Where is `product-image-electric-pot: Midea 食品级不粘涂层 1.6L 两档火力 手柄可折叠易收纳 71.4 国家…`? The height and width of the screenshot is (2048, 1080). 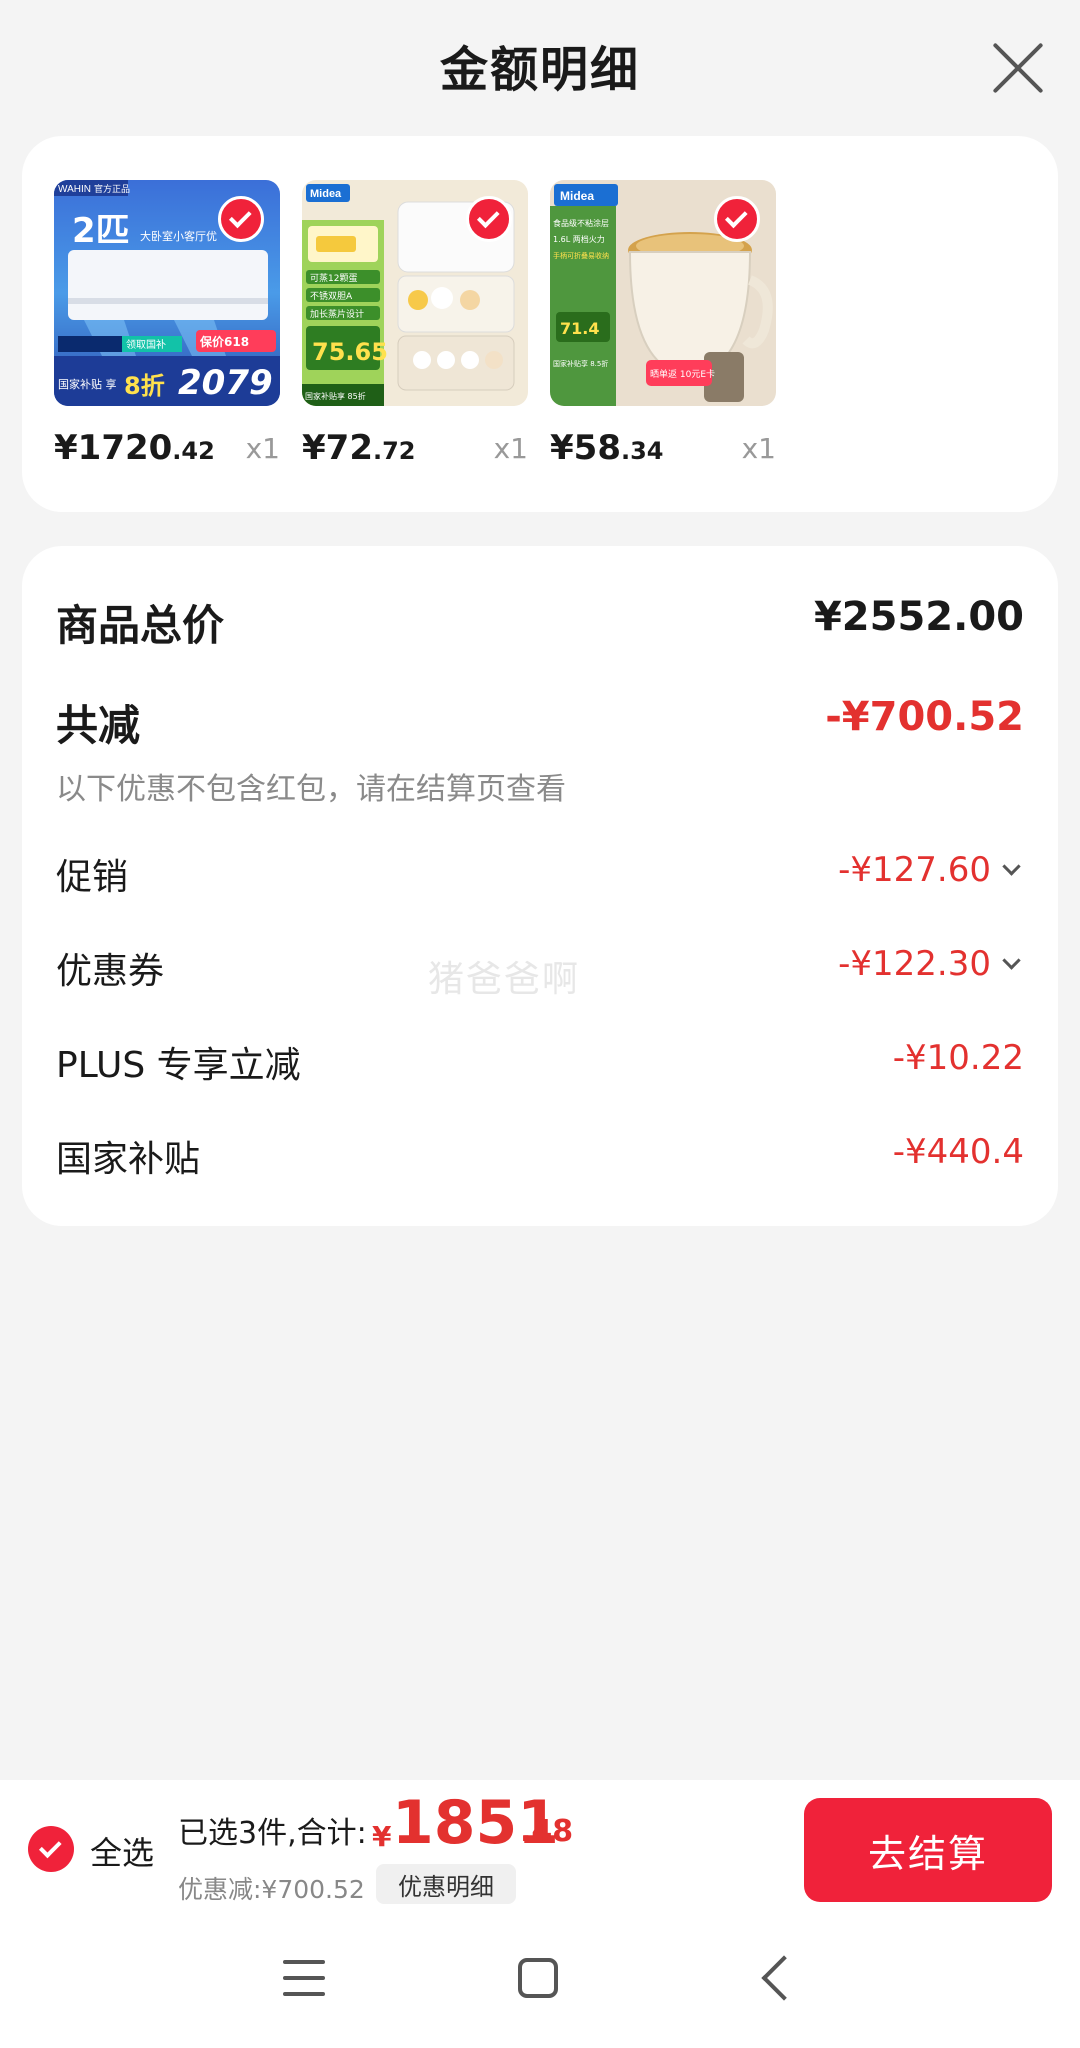
product-image-electric-pot: Midea 食品级不粘涂层 1.6L 两档火力 手柄可折叠易收纳 71.4 国家… is located at coordinates (663, 293).